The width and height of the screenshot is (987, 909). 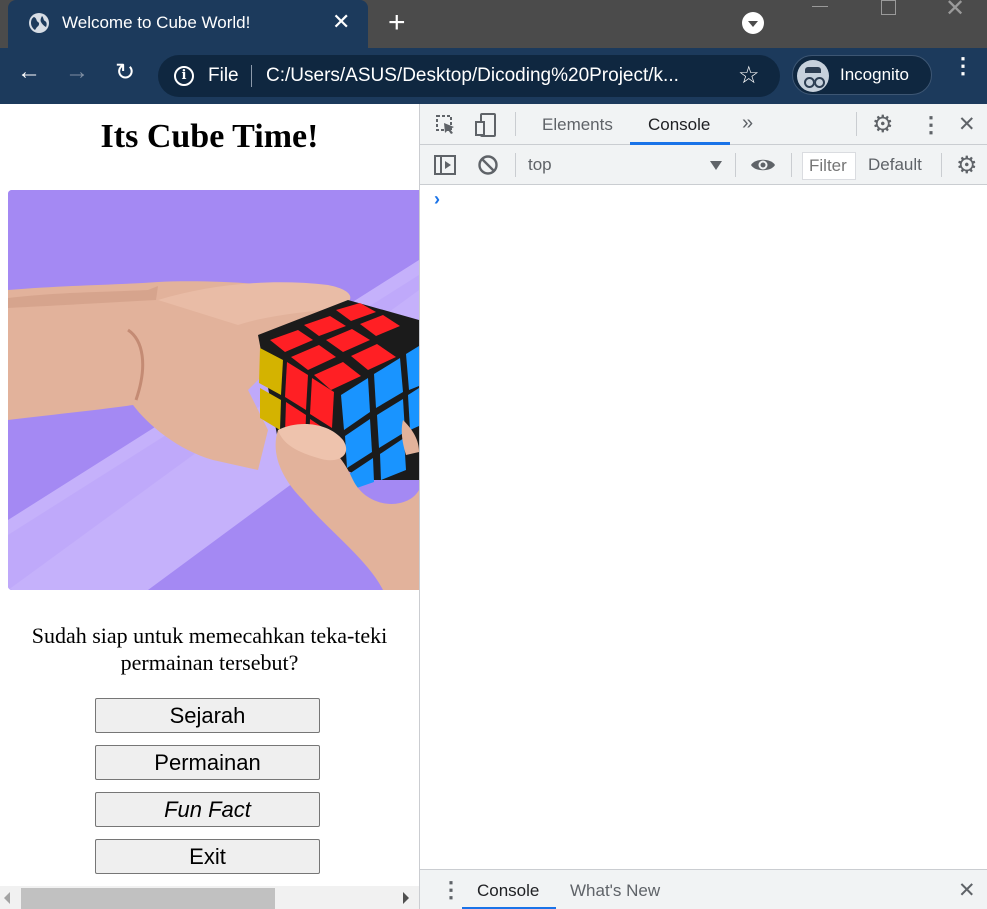 I want to click on scroll-left-icon, so click(x=7, y=898).